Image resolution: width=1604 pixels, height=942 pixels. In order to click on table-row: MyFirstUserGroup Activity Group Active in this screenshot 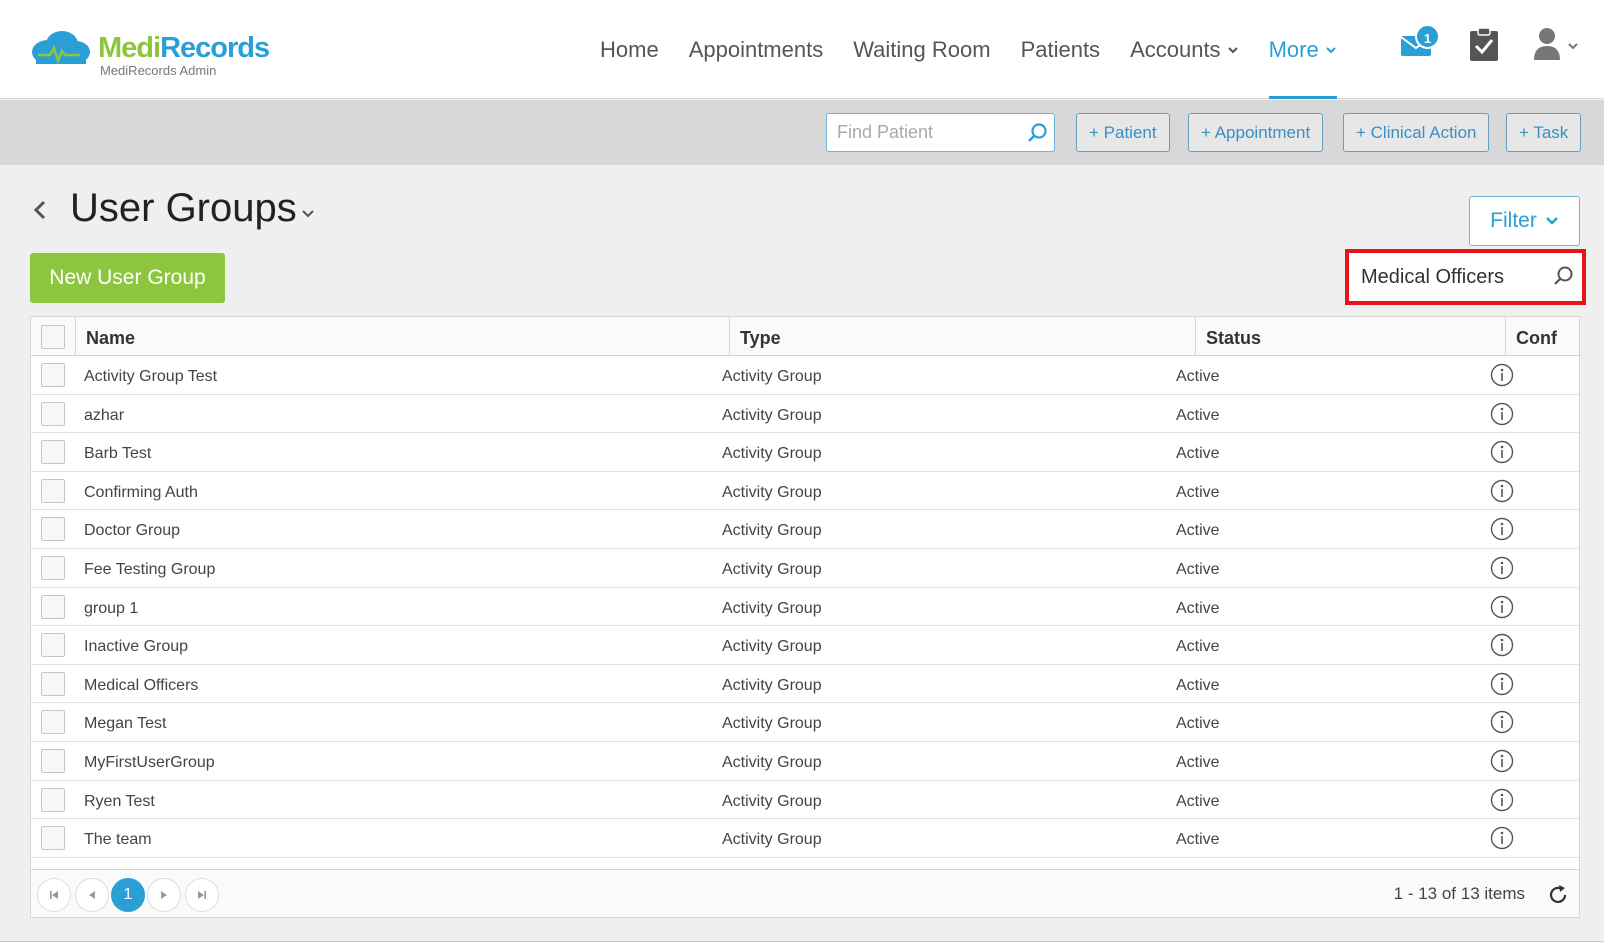, I will do `click(805, 761)`.